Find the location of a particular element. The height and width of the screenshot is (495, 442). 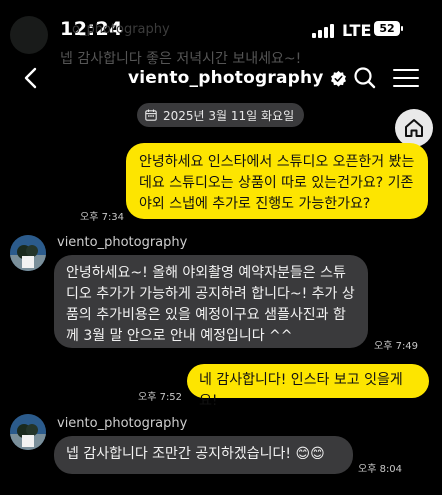

home-button is located at coordinates (414, 128).